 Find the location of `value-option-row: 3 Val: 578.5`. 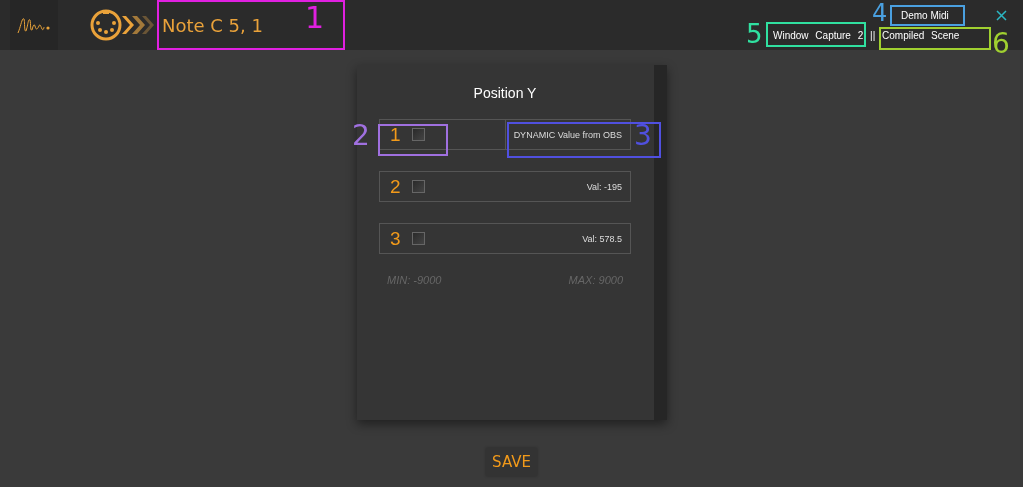

value-option-row: 3 Val: 578.5 is located at coordinates (505, 238).